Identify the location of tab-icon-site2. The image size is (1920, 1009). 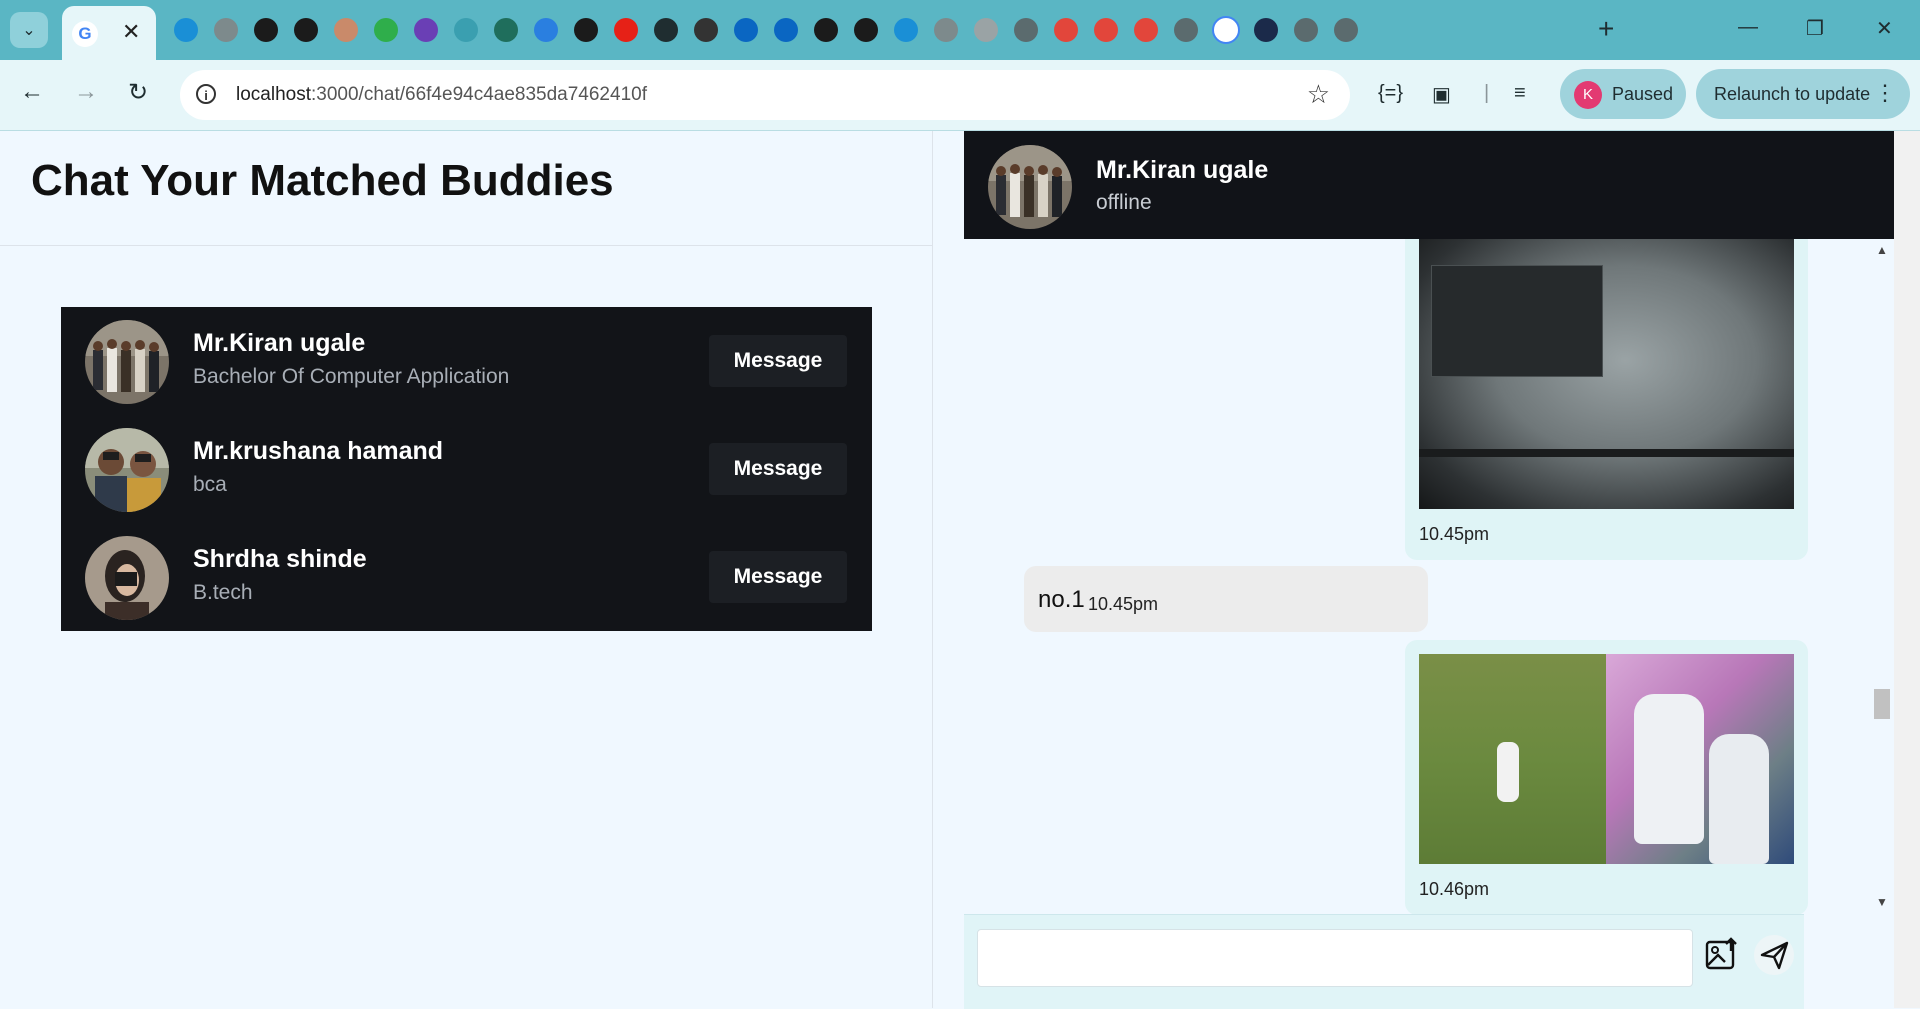
(906, 30).